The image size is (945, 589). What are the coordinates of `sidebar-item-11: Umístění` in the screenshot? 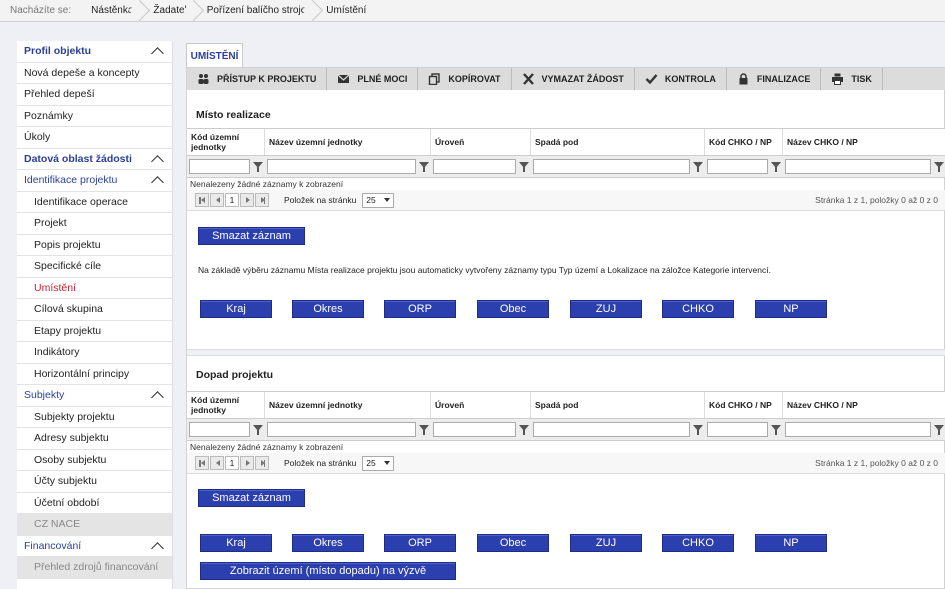 It's located at (94, 288).